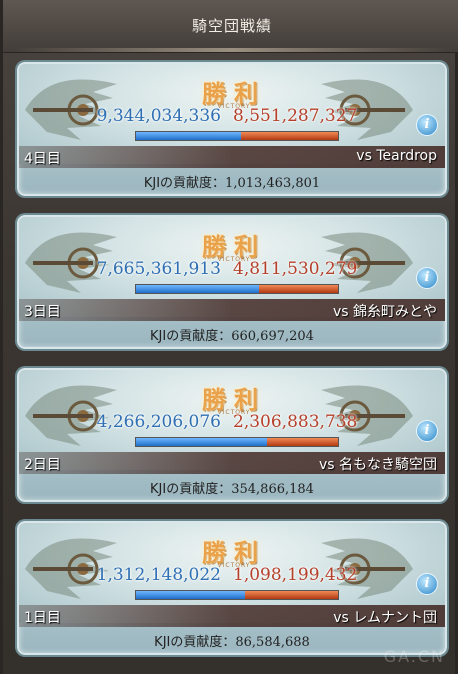 The height and width of the screenshot is (674, 458). I want to click on battle-day: 2日目, so click(42, 465).